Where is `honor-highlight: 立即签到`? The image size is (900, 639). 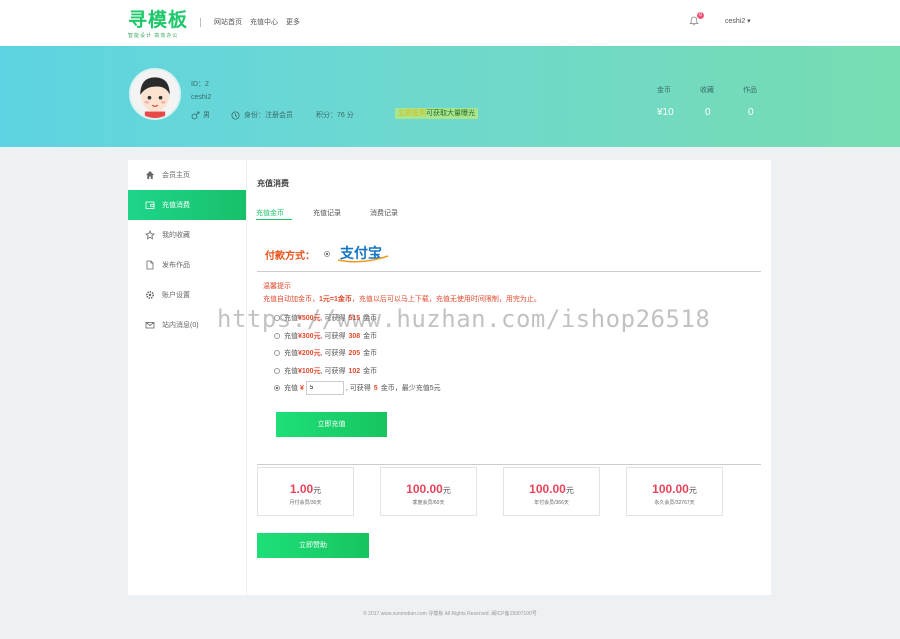 honor-highlight: 立即签到 is located at coordinates (412, 113).